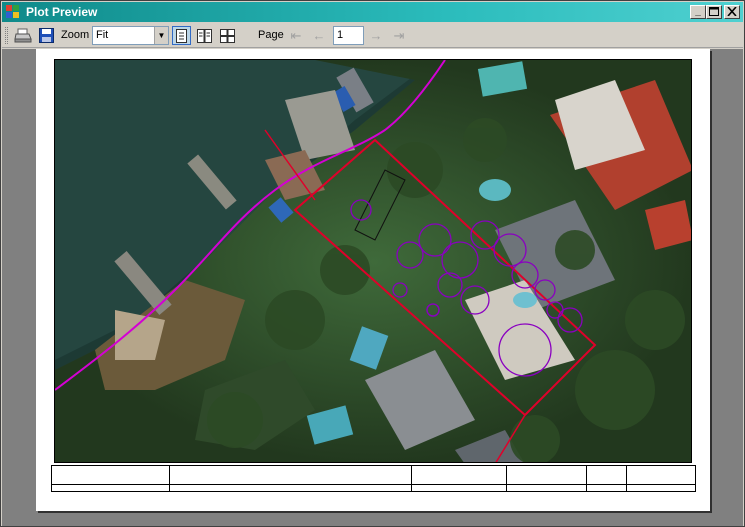 The height and width of the screenshot is (527, 745). I want to click on drawing-title-block, so click(373, 478).